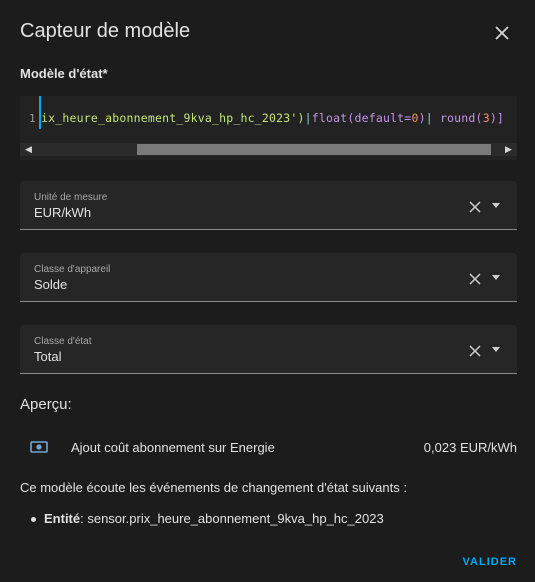 This screenshot has height=582, width=535. Describe the element at coordinates (502, 33) in the screenshot. I see `close-icon` at that location.